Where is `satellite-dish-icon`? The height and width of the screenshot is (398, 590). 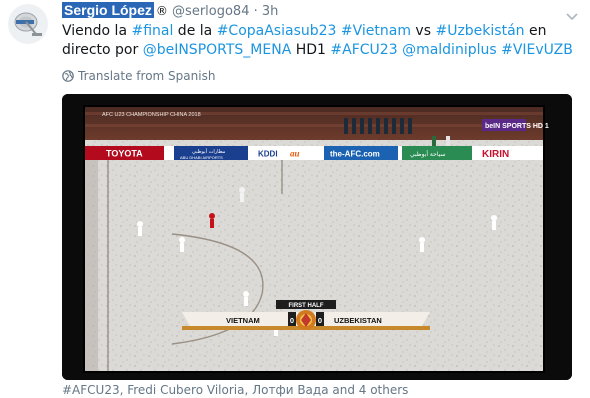
satellite-dish-icon is located at coordinates (28, 24).